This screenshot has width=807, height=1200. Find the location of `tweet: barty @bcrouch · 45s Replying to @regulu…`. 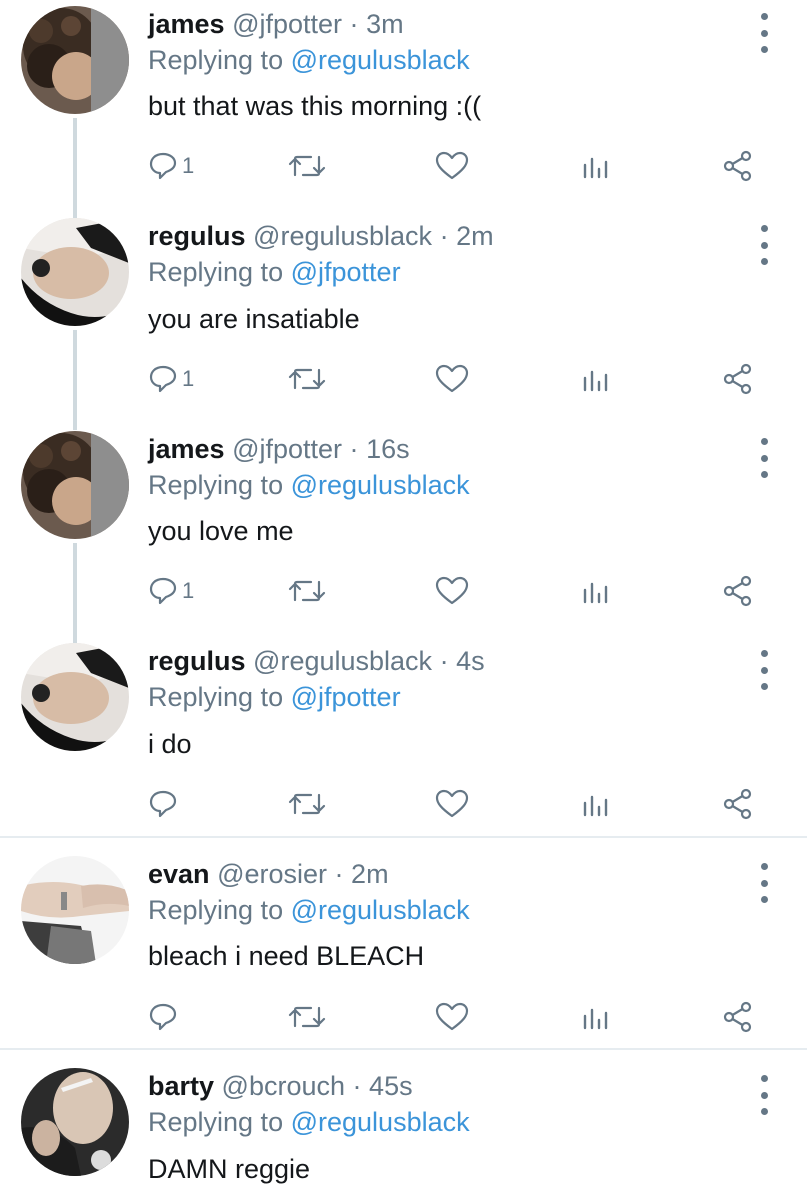

tweet: barty @bcrouch · 45s Replying to @regulu… is located at coordinates (403, 1131).